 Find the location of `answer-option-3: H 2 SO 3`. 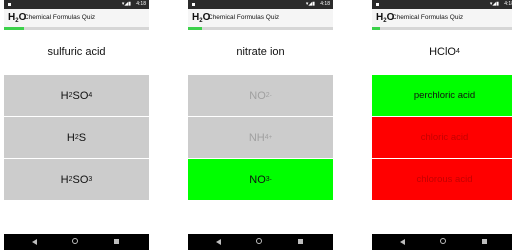

answer-option-3: H 2 SO 3 is located at coordinates (76, 179).